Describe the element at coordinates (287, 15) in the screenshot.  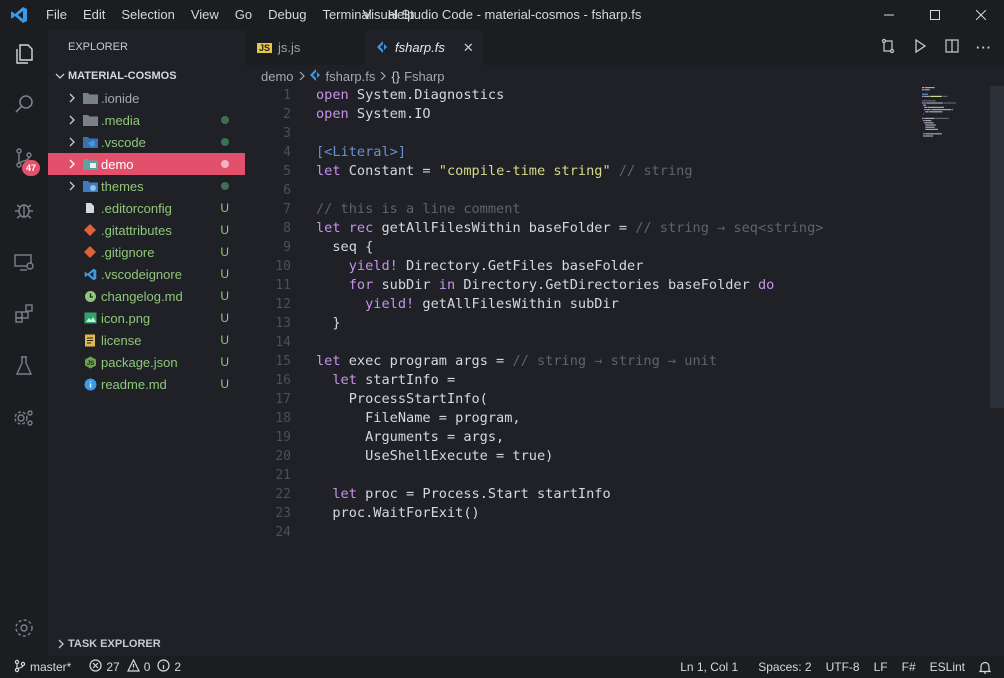
I see `menu-item-debug: Debug` at that location.